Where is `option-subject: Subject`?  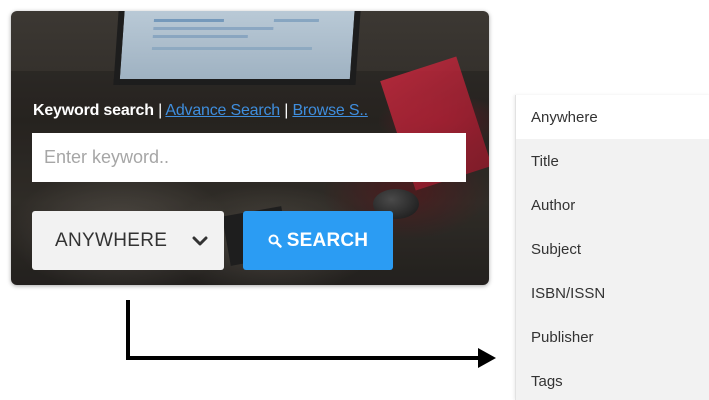 option-subject: Subject is located at coordinates (612, 249).